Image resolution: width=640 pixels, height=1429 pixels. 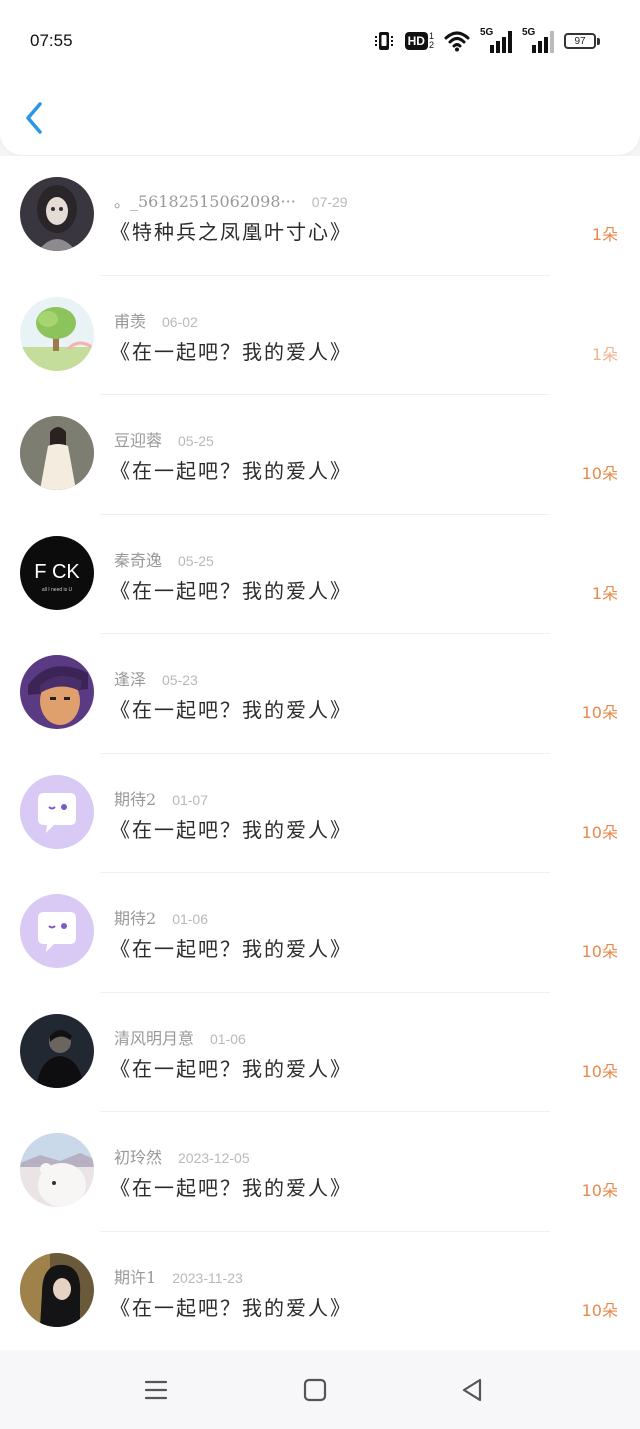 I want to click on item-meta: 期待2 01-06, so click(x=161, y=917).